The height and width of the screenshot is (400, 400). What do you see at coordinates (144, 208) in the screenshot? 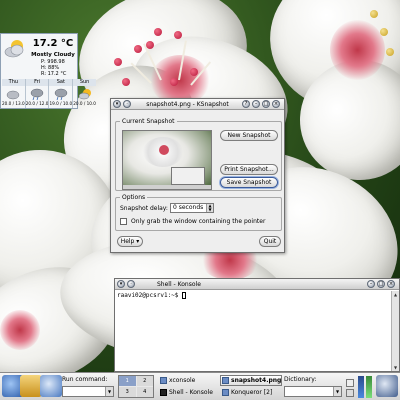
I see `delay-label: Snapshot delay:` at bounding box center [144, 208].